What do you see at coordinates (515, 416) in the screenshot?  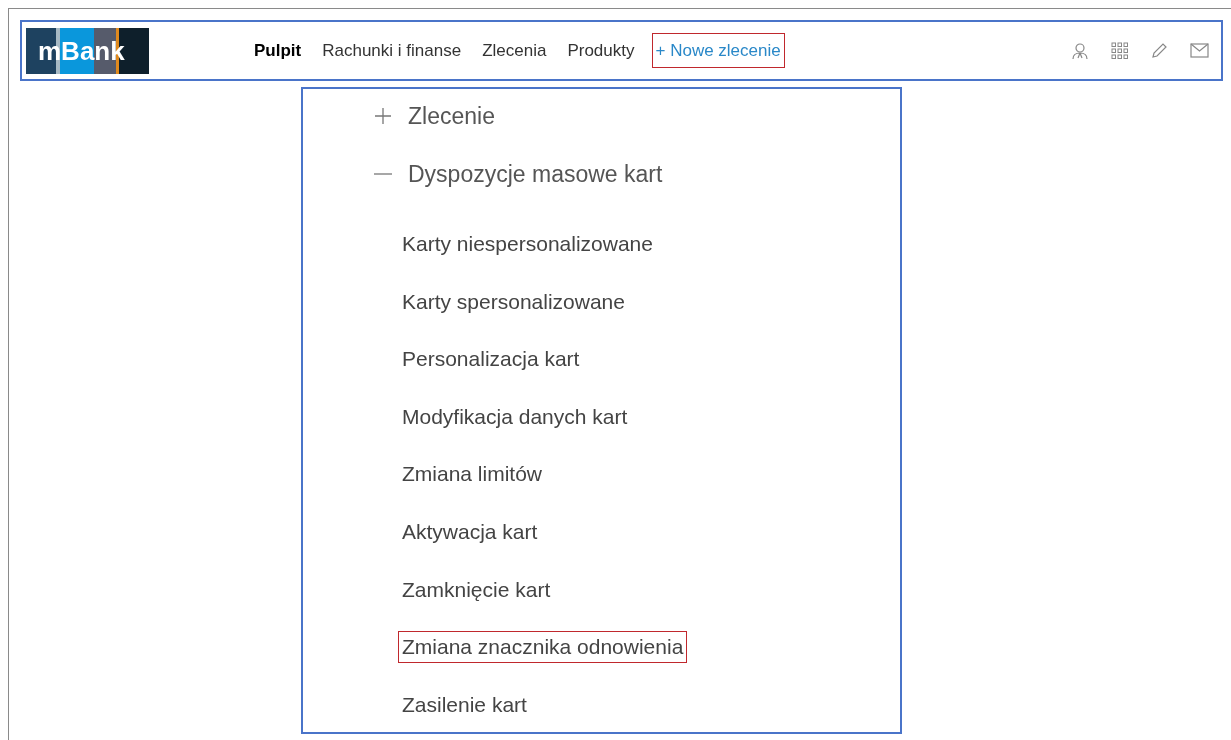 I see `menu-item: Modyfikacja danych kart` at bounding box center [515, 416].